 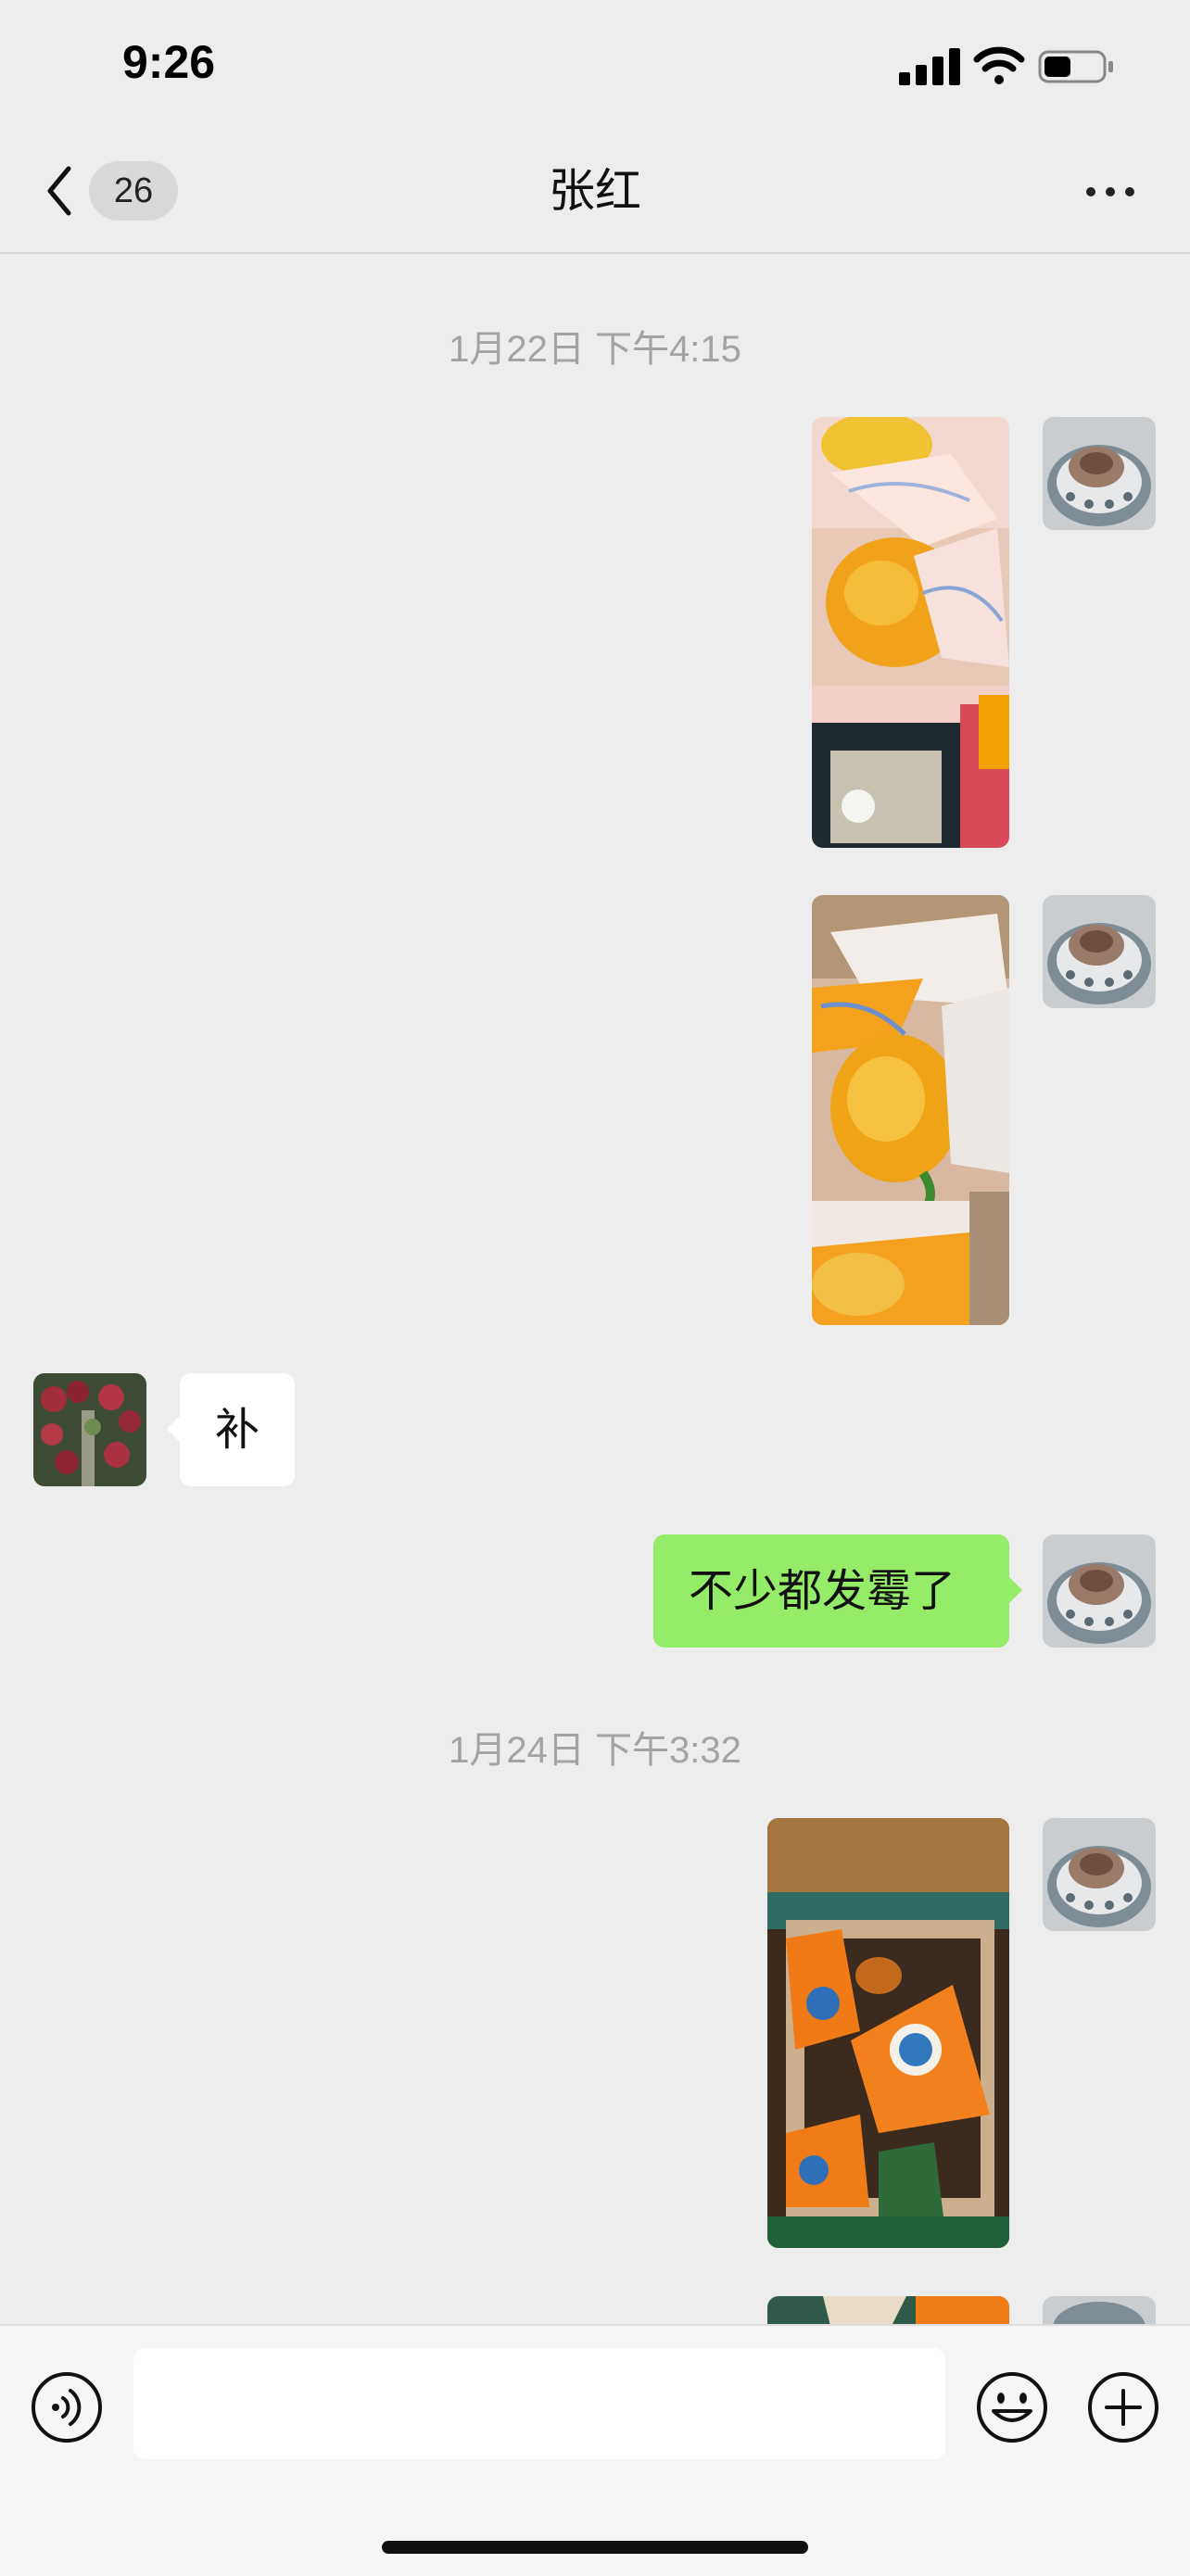 What do you see at coordinates (929, 66) in the screenshot?
I see `cellular-signal-icon` at bounding box center [929, 66].